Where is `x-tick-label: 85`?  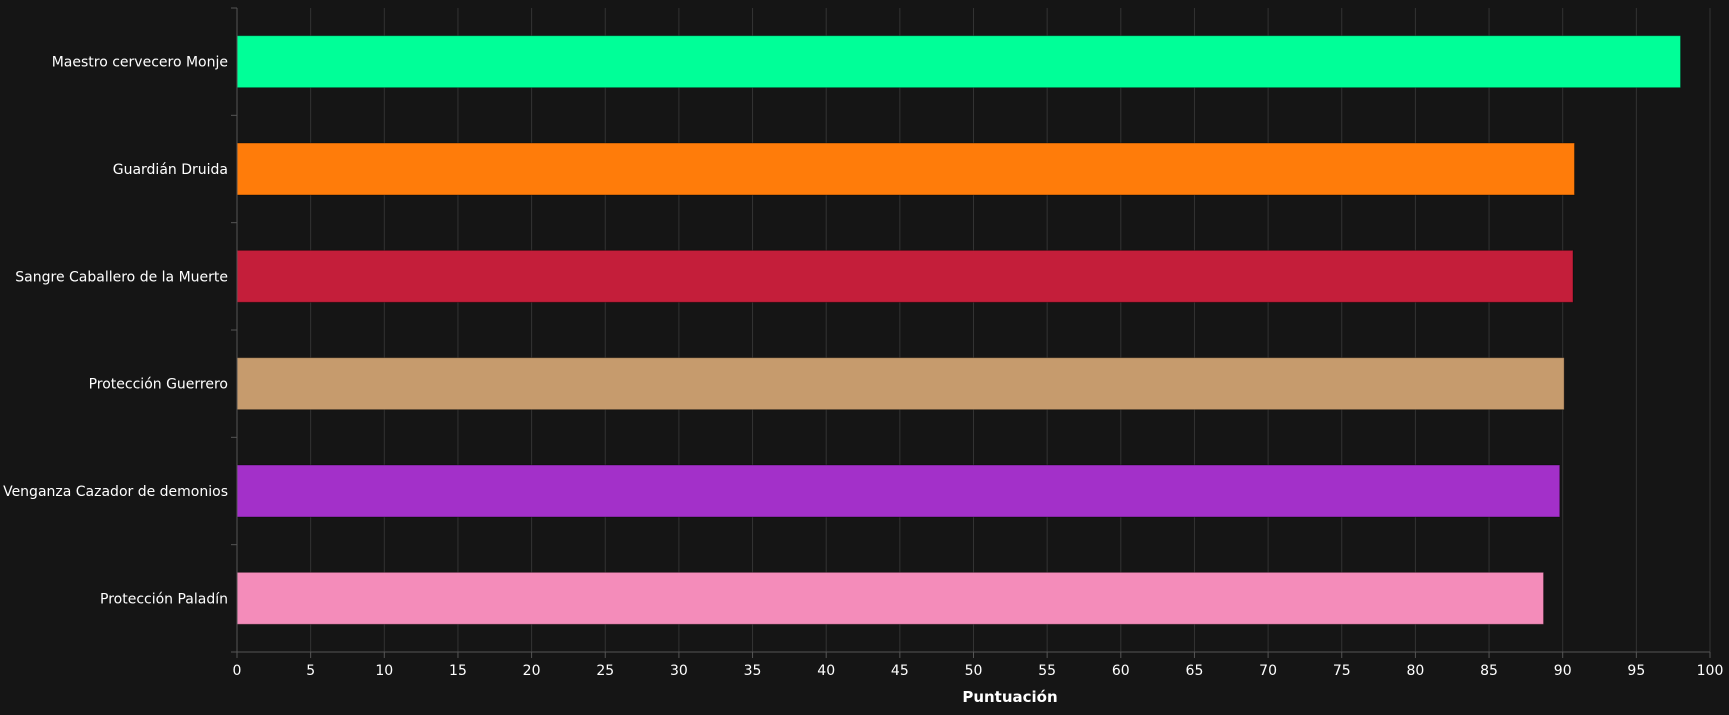 x-tick-label: 85 is located at coordinates (1489, 671).